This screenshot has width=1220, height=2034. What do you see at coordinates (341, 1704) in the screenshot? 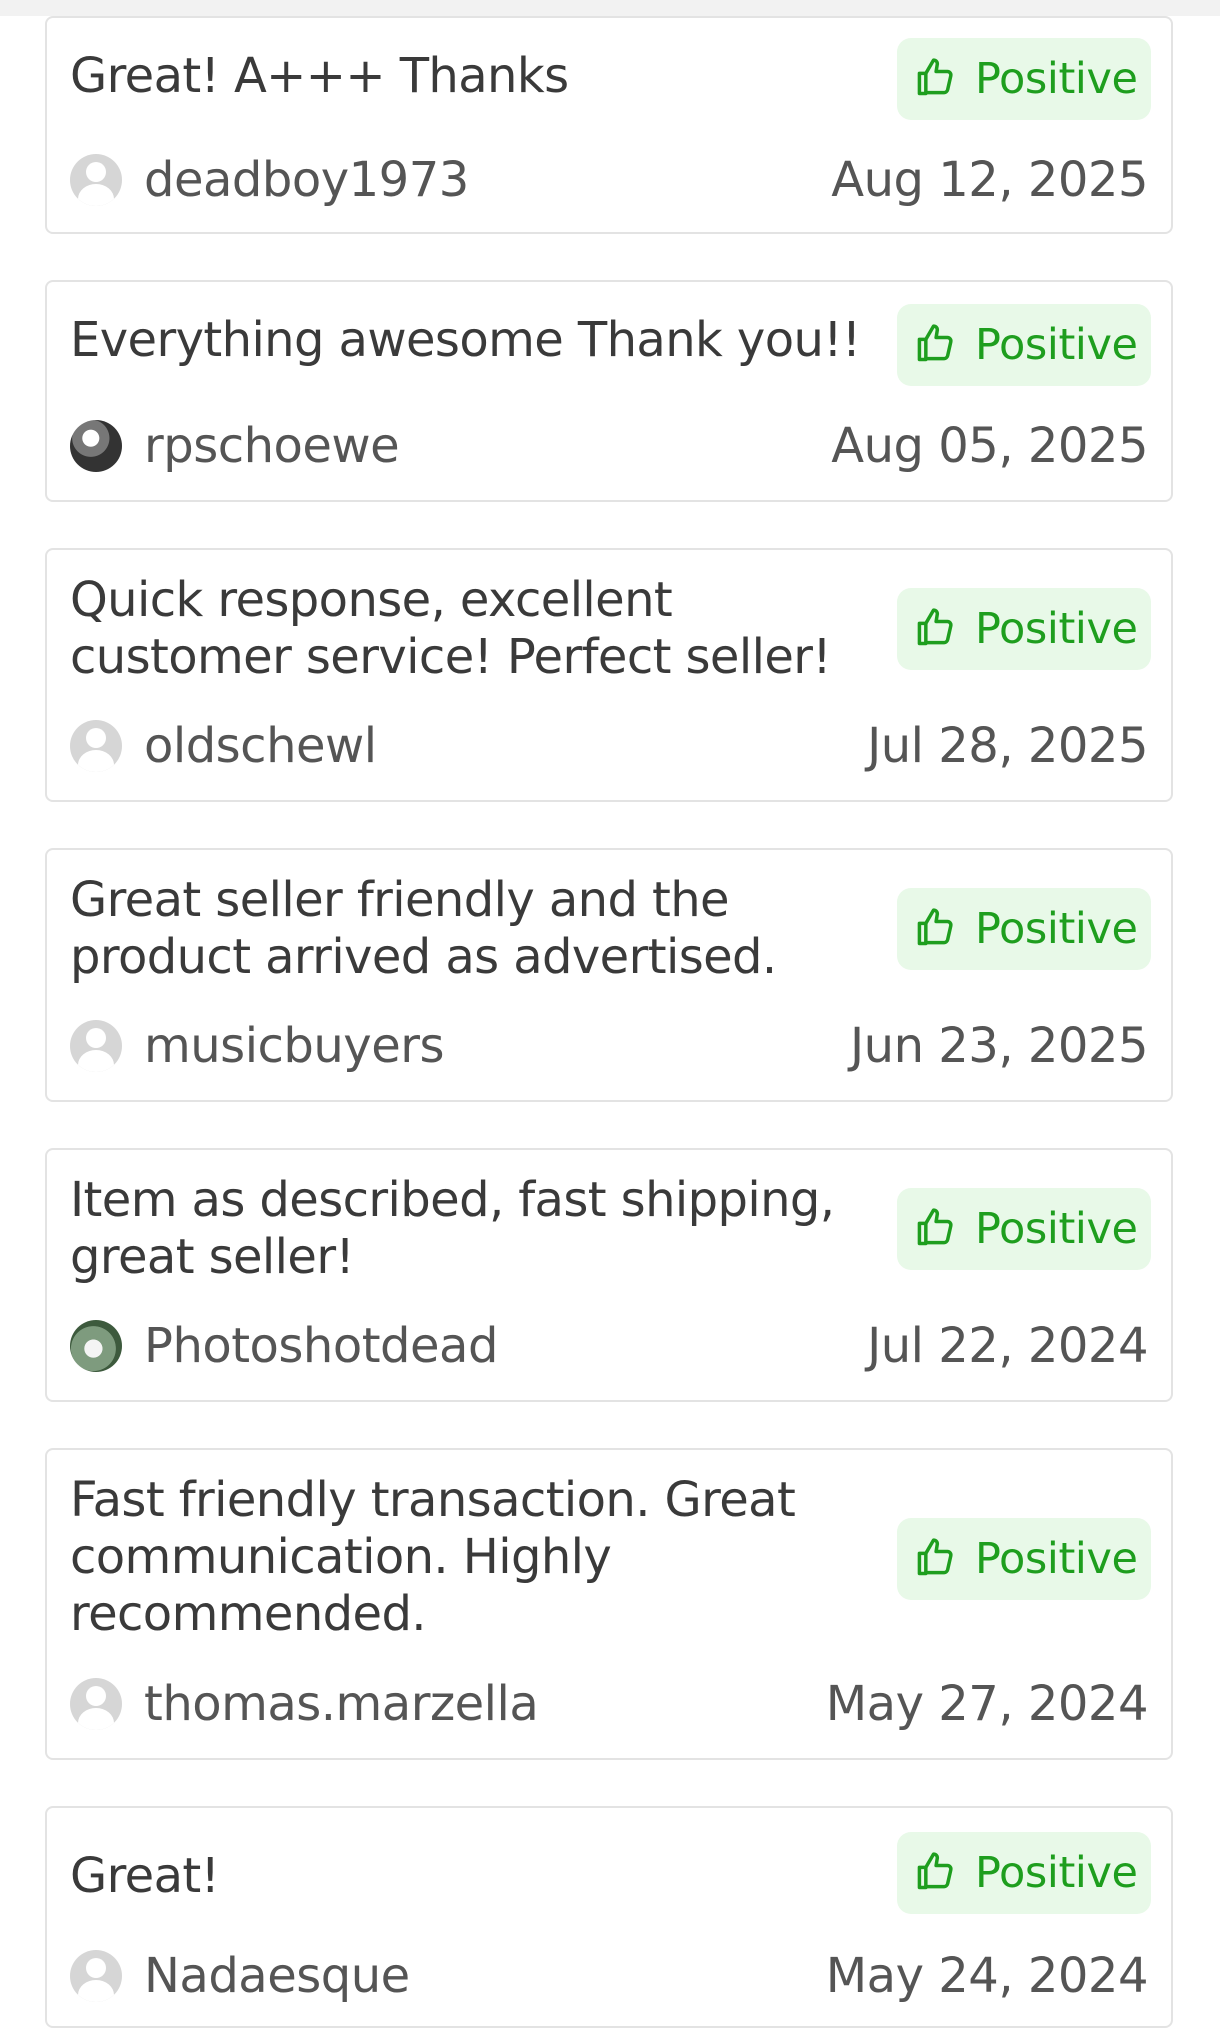
I see `username: thomas.marzella` at bounding box center [341, 1704].